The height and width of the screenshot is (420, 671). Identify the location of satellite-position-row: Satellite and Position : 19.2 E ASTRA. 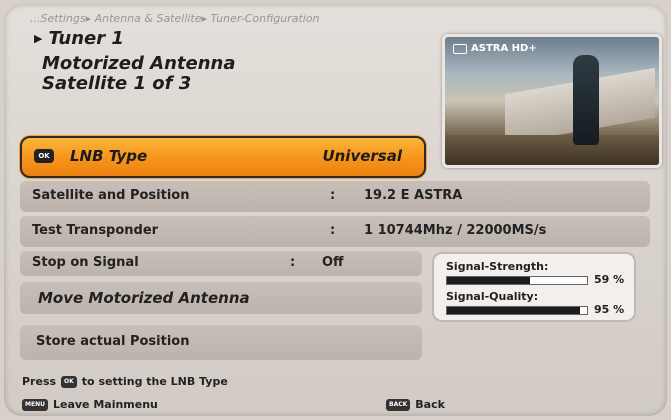
(335, 196).